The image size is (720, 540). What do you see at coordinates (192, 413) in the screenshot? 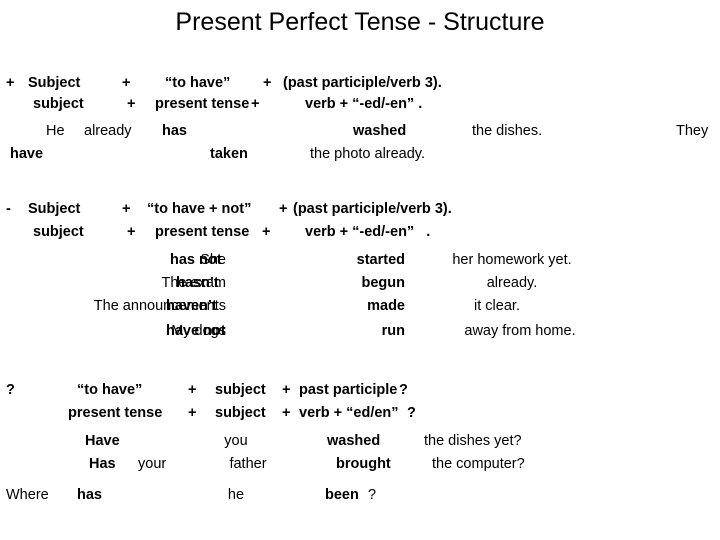
I see `question-explain-plus-1: +` at bounding box center [192, 413].